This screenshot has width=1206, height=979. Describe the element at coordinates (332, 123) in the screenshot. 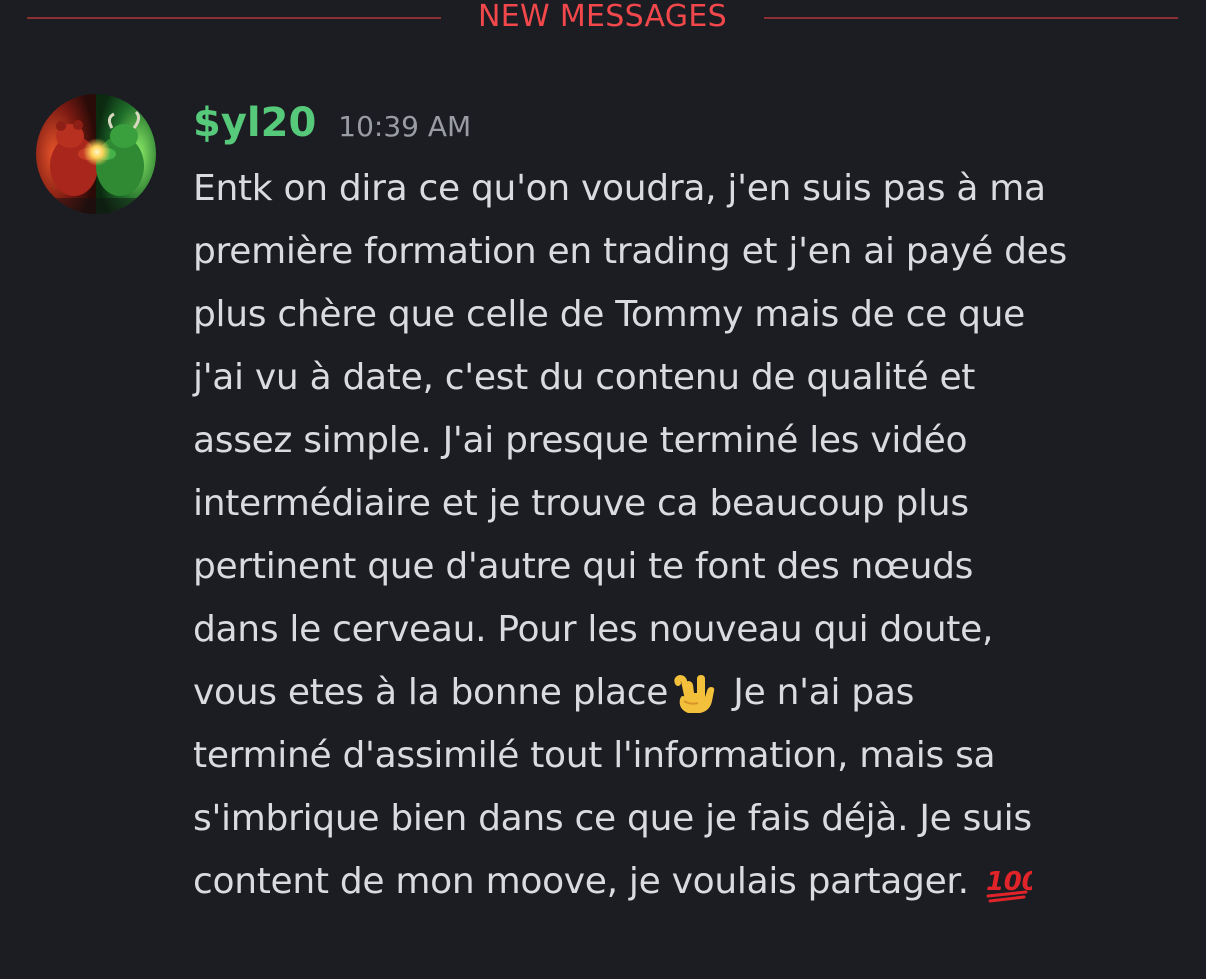

I see `message-header: $yl20 10:39 AM` at that location.